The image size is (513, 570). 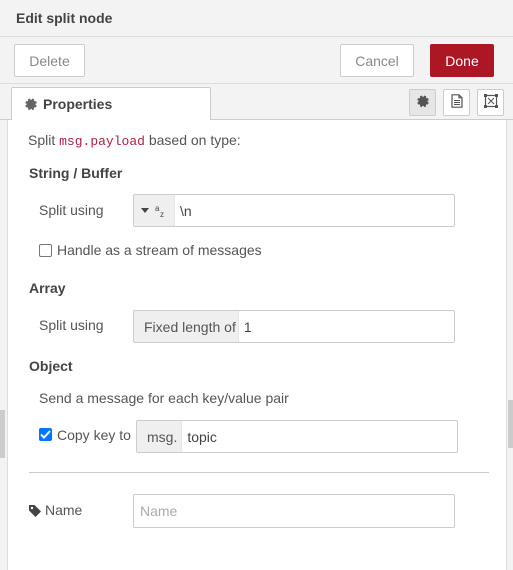 I want to click on object-description: Send a message for each key/value pair, so click(x=164, y=398).